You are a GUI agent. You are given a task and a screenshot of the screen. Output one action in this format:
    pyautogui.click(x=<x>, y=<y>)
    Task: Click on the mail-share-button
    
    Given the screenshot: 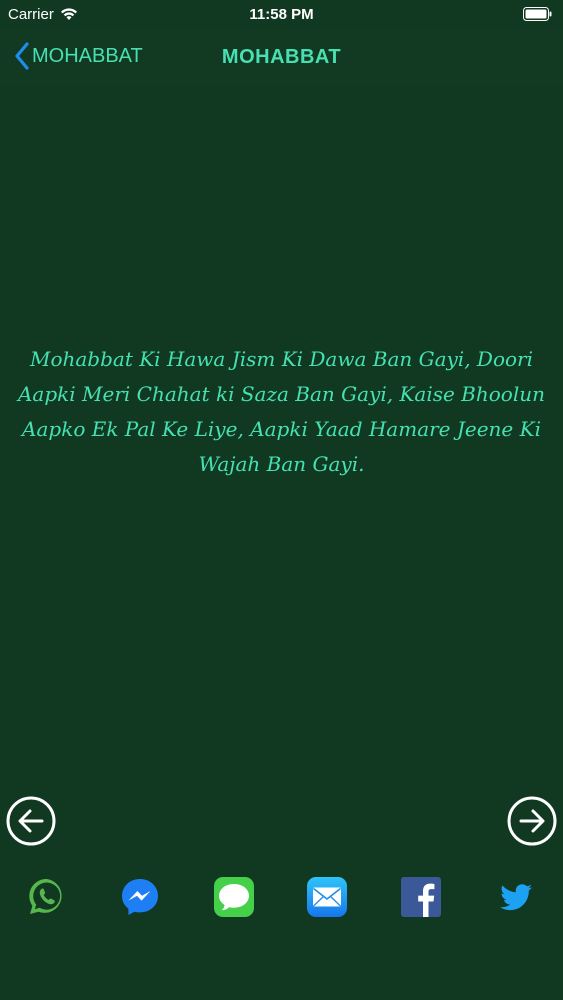 What is the action you would take?
    pyautogui.click(x=327, y=897)
    